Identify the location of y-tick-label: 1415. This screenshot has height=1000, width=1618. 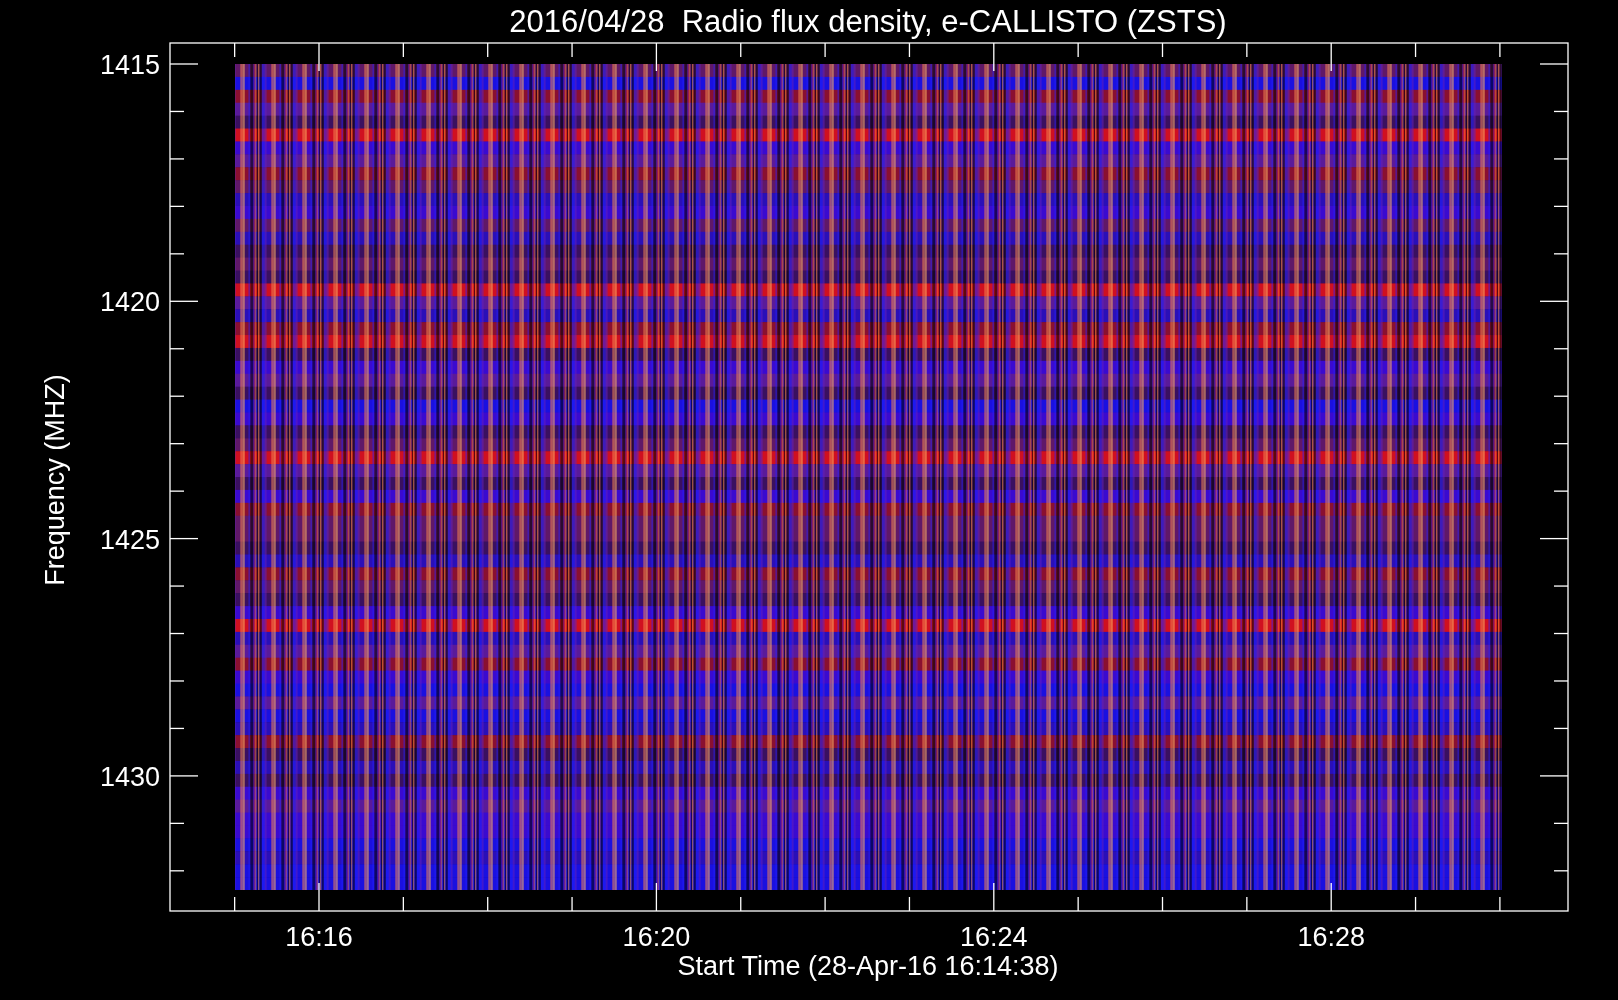
(129, 65).